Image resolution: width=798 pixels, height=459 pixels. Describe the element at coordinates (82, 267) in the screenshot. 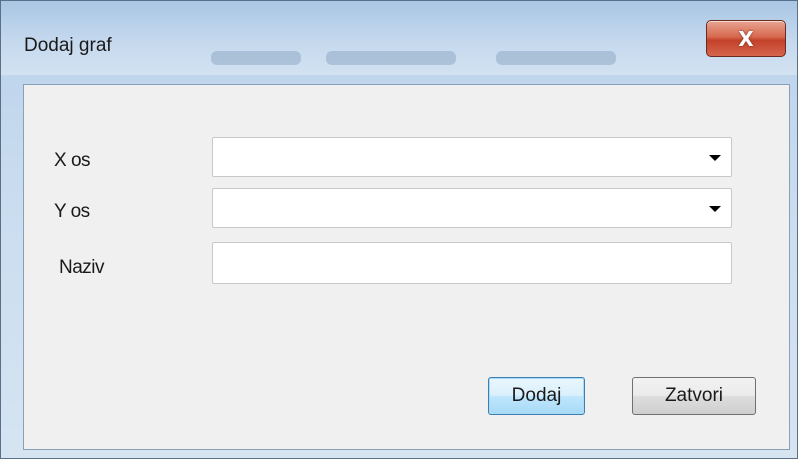

I see `name-label: Naziv` at that location.